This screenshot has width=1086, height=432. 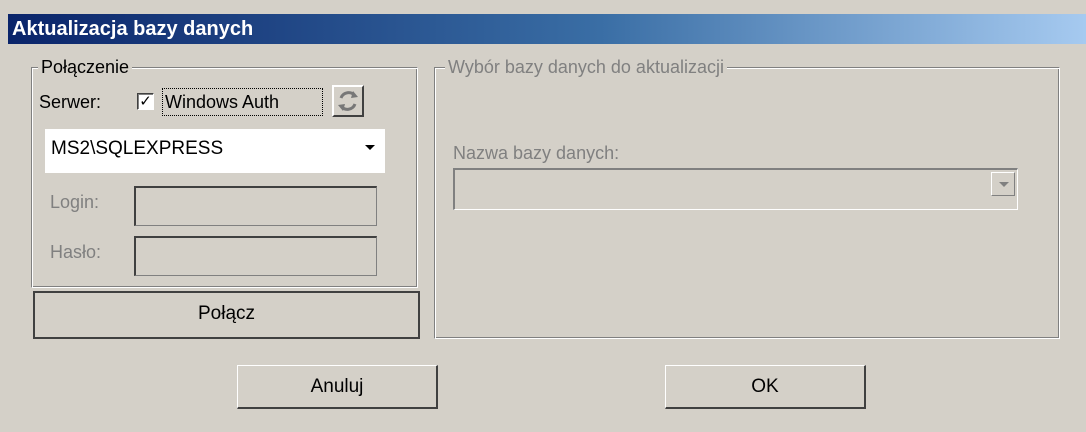 I want to click on password-field, so click(x=255, y=256).